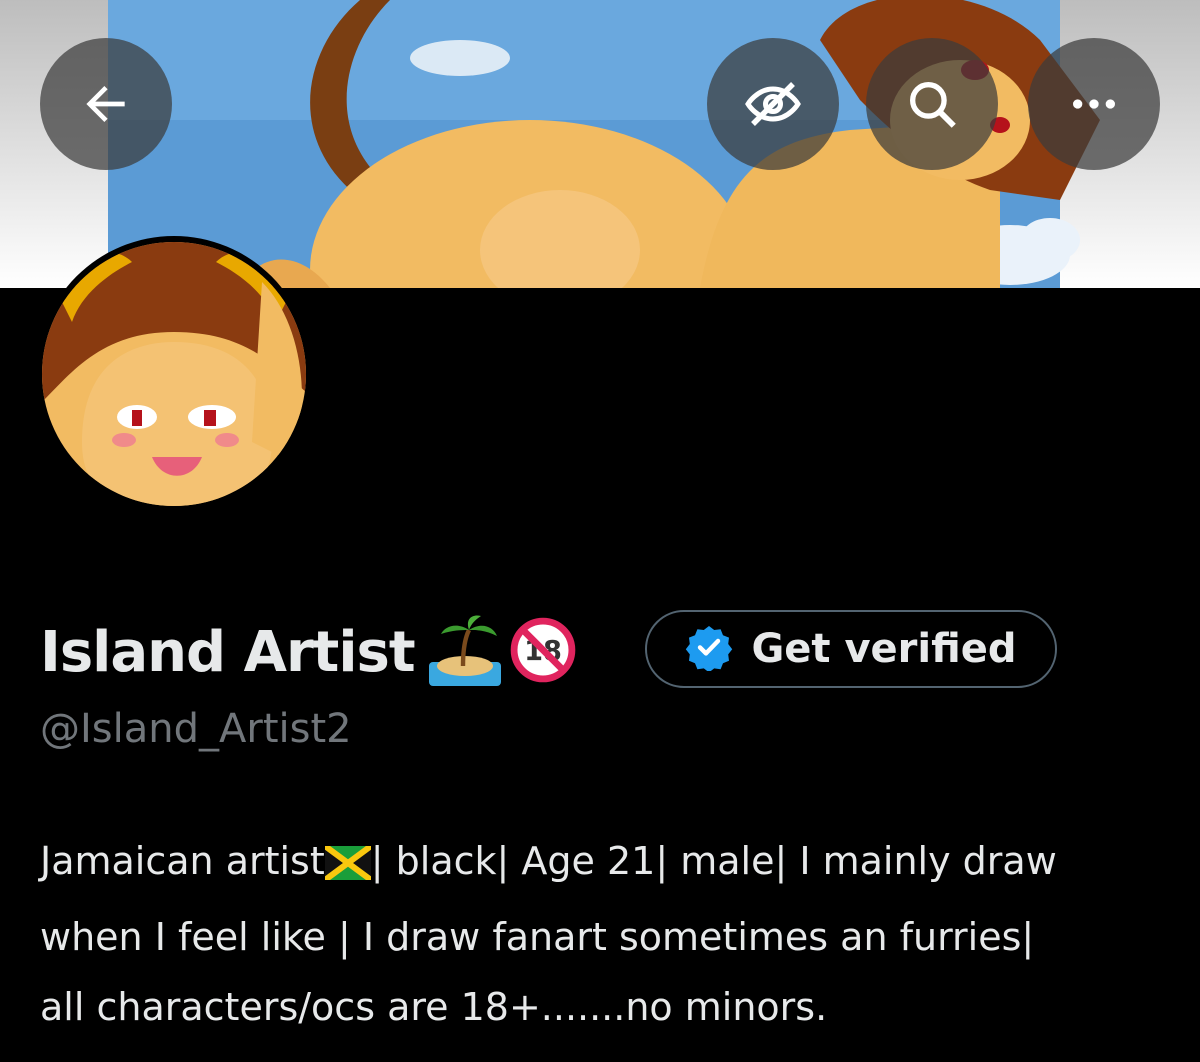  I want to click on more-horizontal-icon, so click(1094, 104).